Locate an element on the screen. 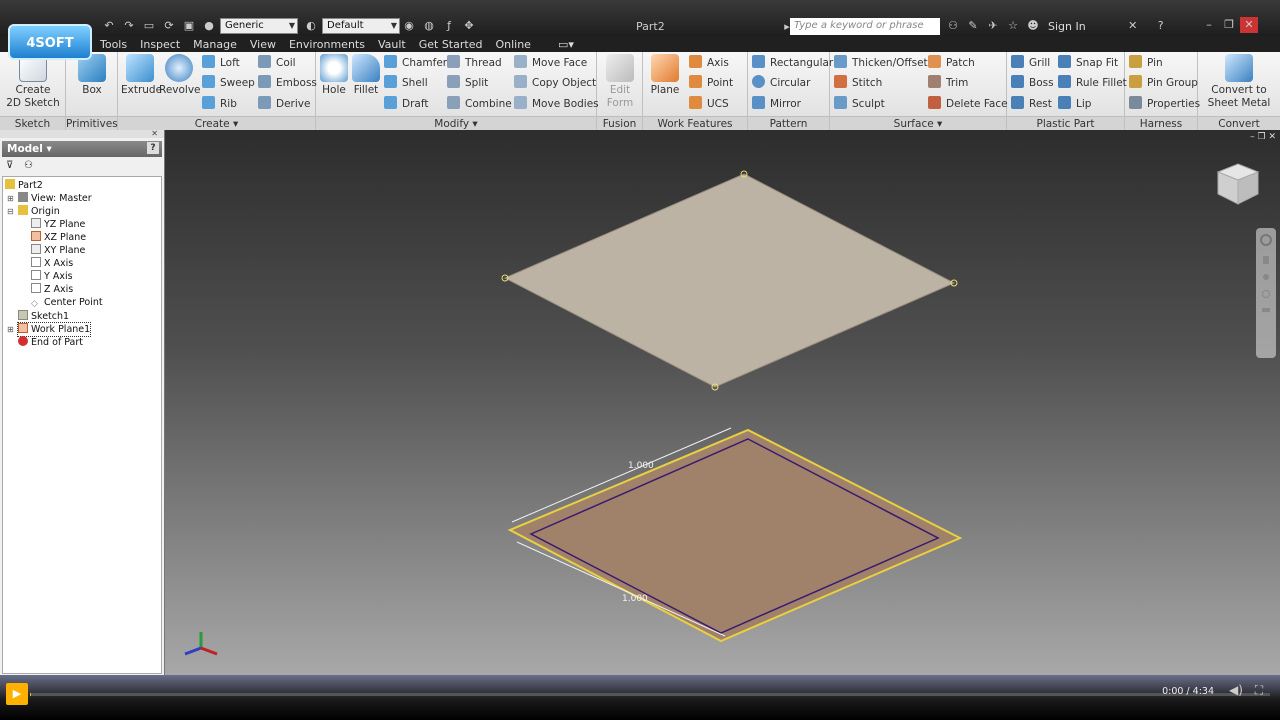 This screenshot has height=720, width=1280. play-icon: ▶ is located at coordinates (17, 694).